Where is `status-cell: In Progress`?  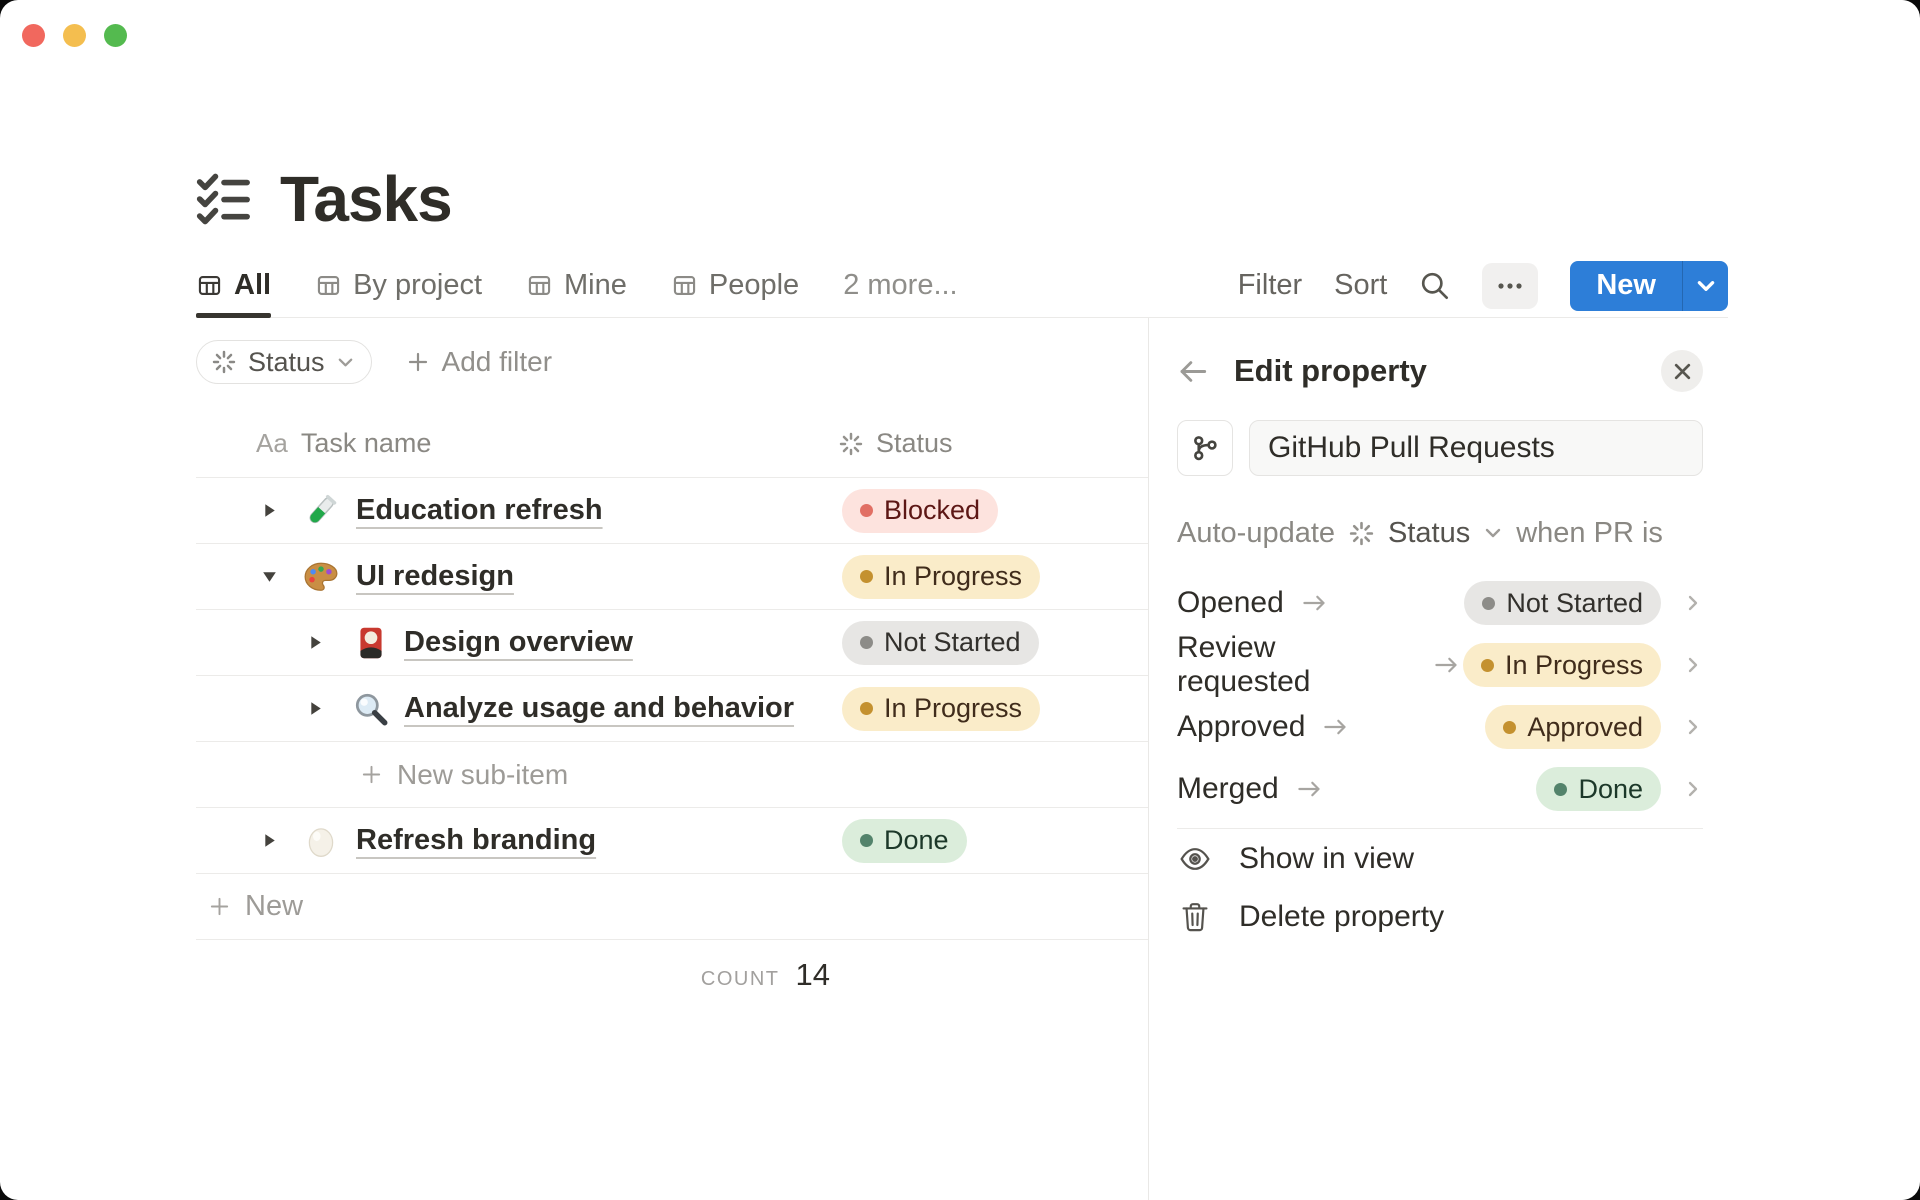 status-cell: In Progress is located at coordinates (993, 708).